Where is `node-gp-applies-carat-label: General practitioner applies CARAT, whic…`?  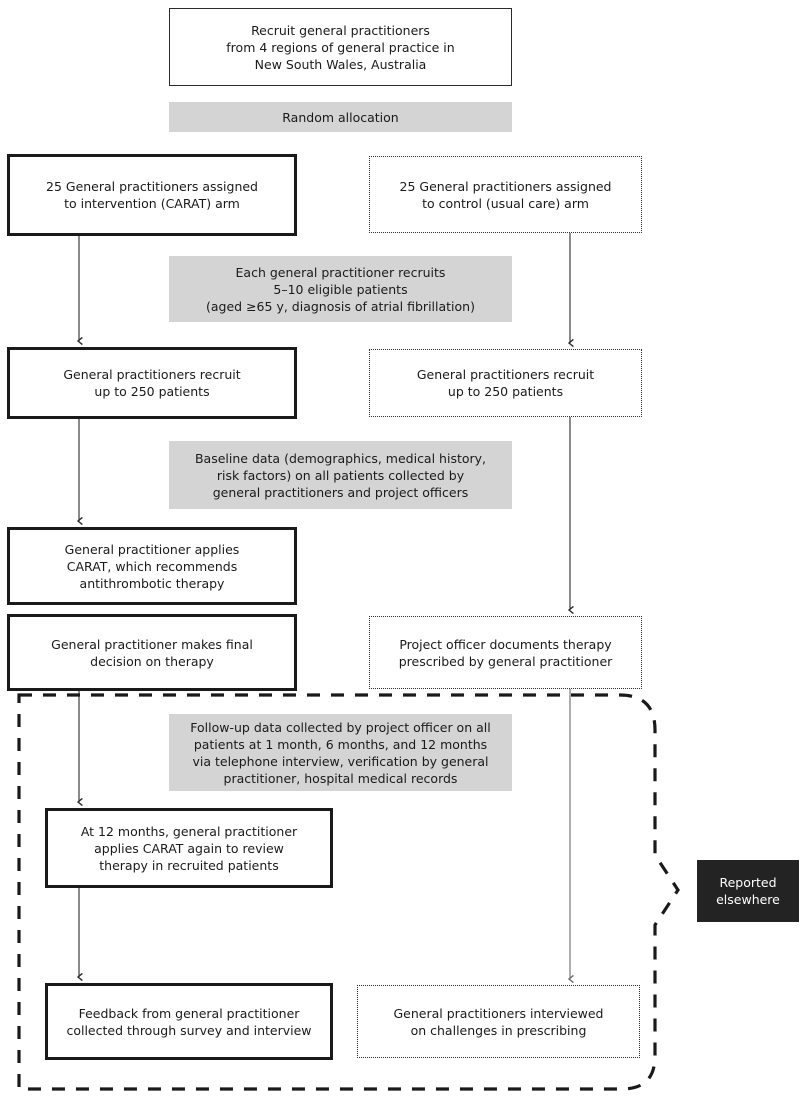 node-gp-applies-carat-label: General practitioner applies CARAT, whic… is located at coordinates (152, 566).